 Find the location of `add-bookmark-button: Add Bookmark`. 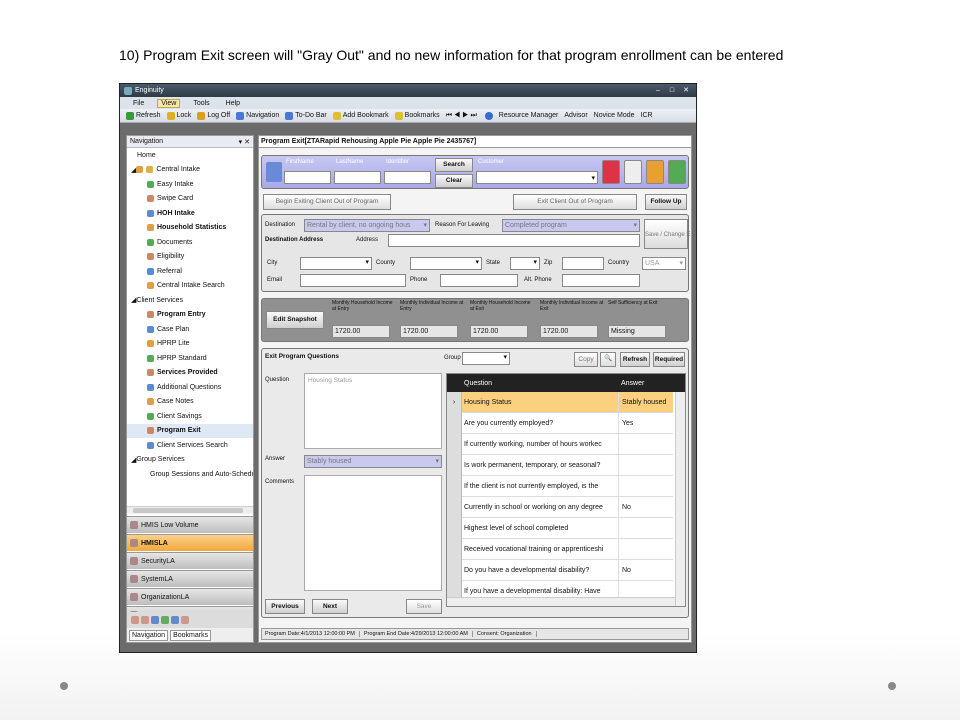

add-bookmark-button: Add Bookmark is located at coordinates (360, 115).